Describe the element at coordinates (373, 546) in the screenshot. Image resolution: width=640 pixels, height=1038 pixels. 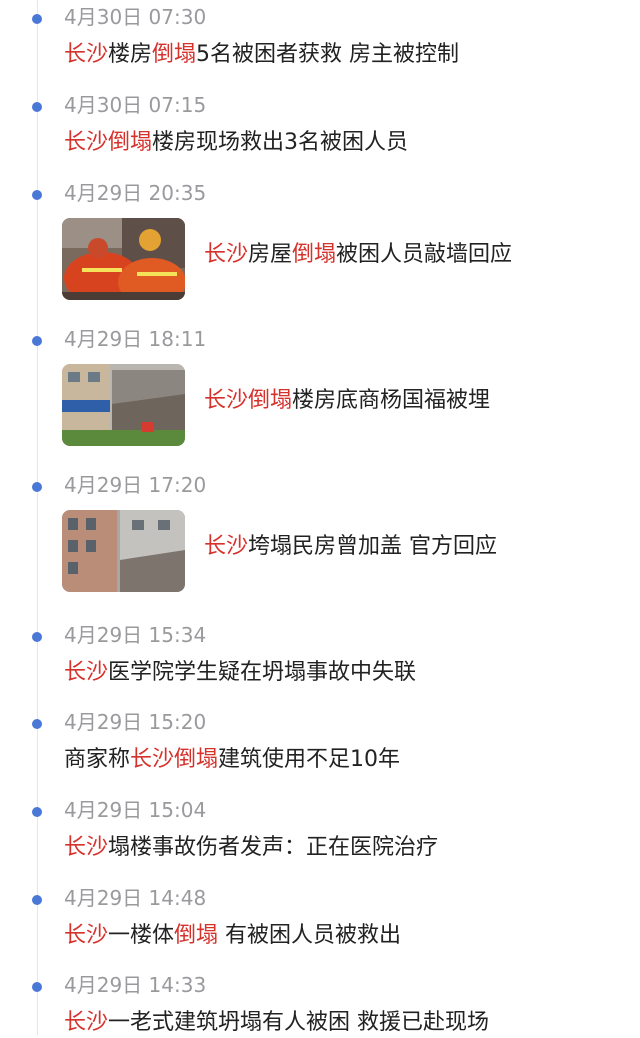
I see `headline-text: 垮塌民房曾加盖 官方回应` at that location.